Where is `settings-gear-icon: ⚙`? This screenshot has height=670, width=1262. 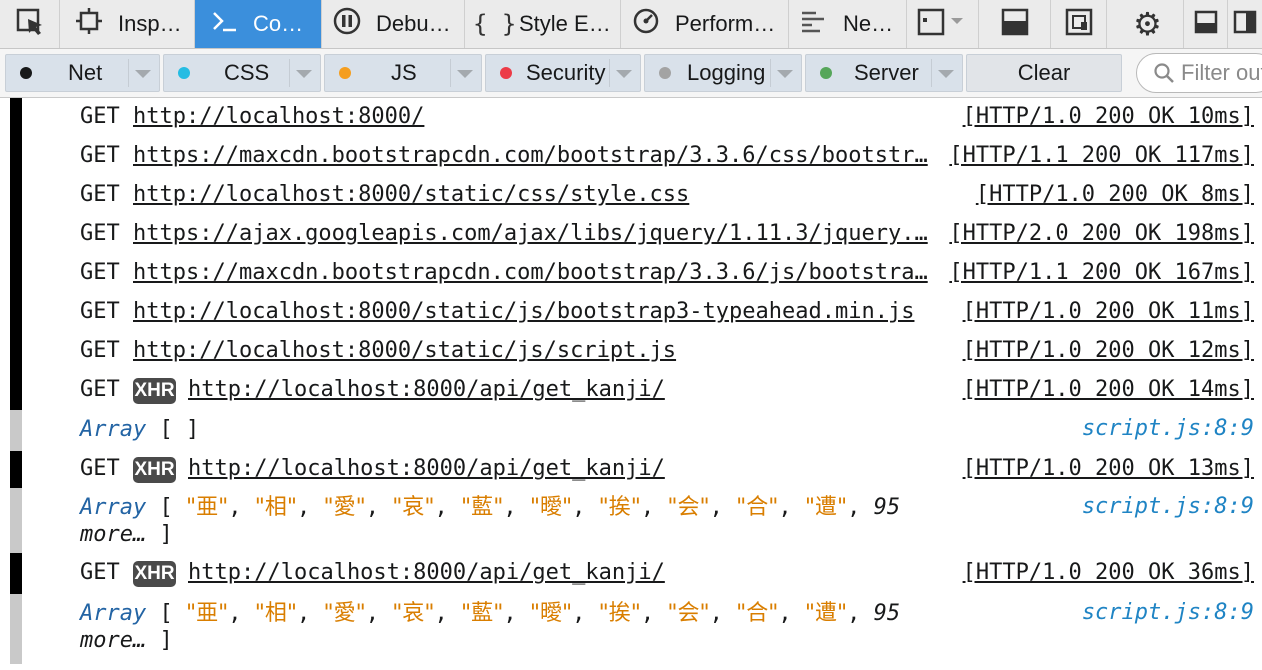
settings-gear-icon: ⚙ is located at coordinates (1147, 24).